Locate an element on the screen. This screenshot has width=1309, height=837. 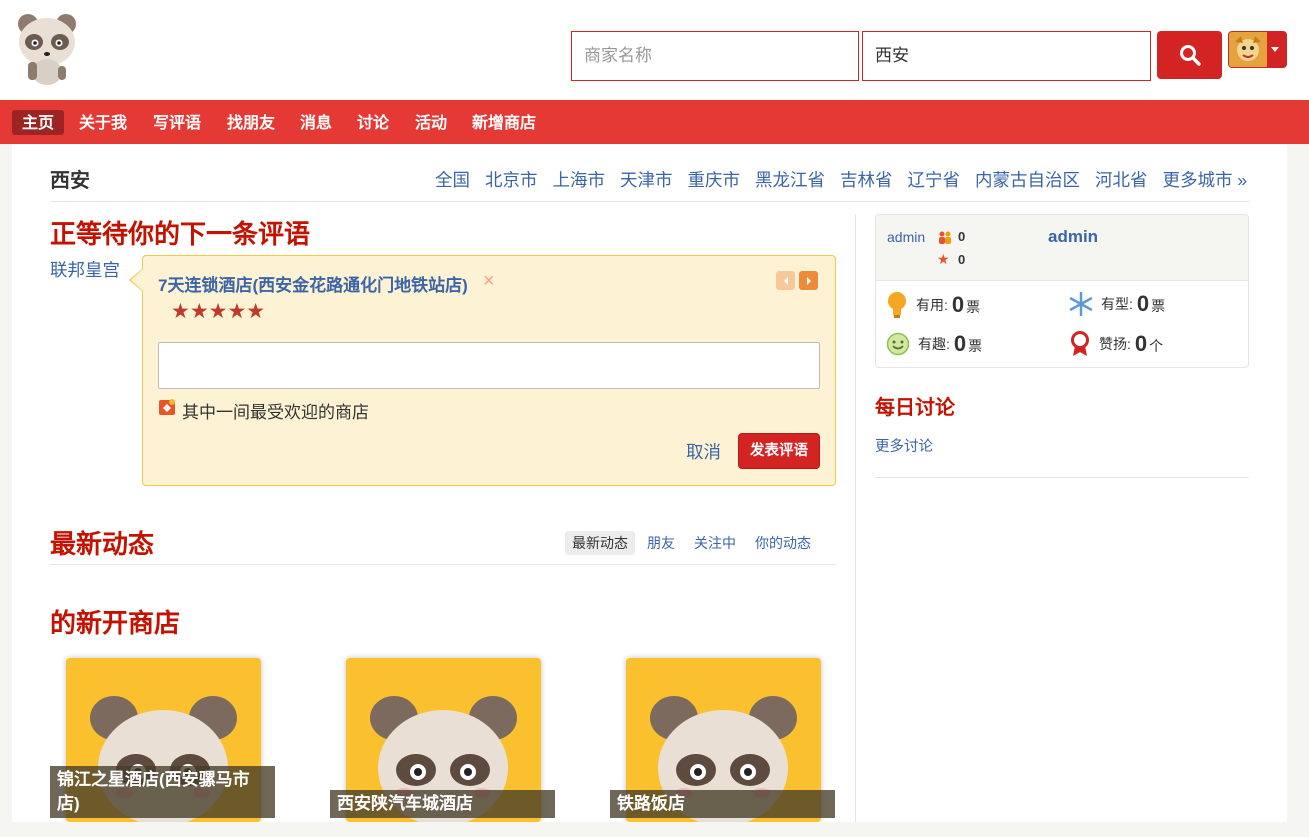
nav-home: 主页 is located at coordinates (38, 122).